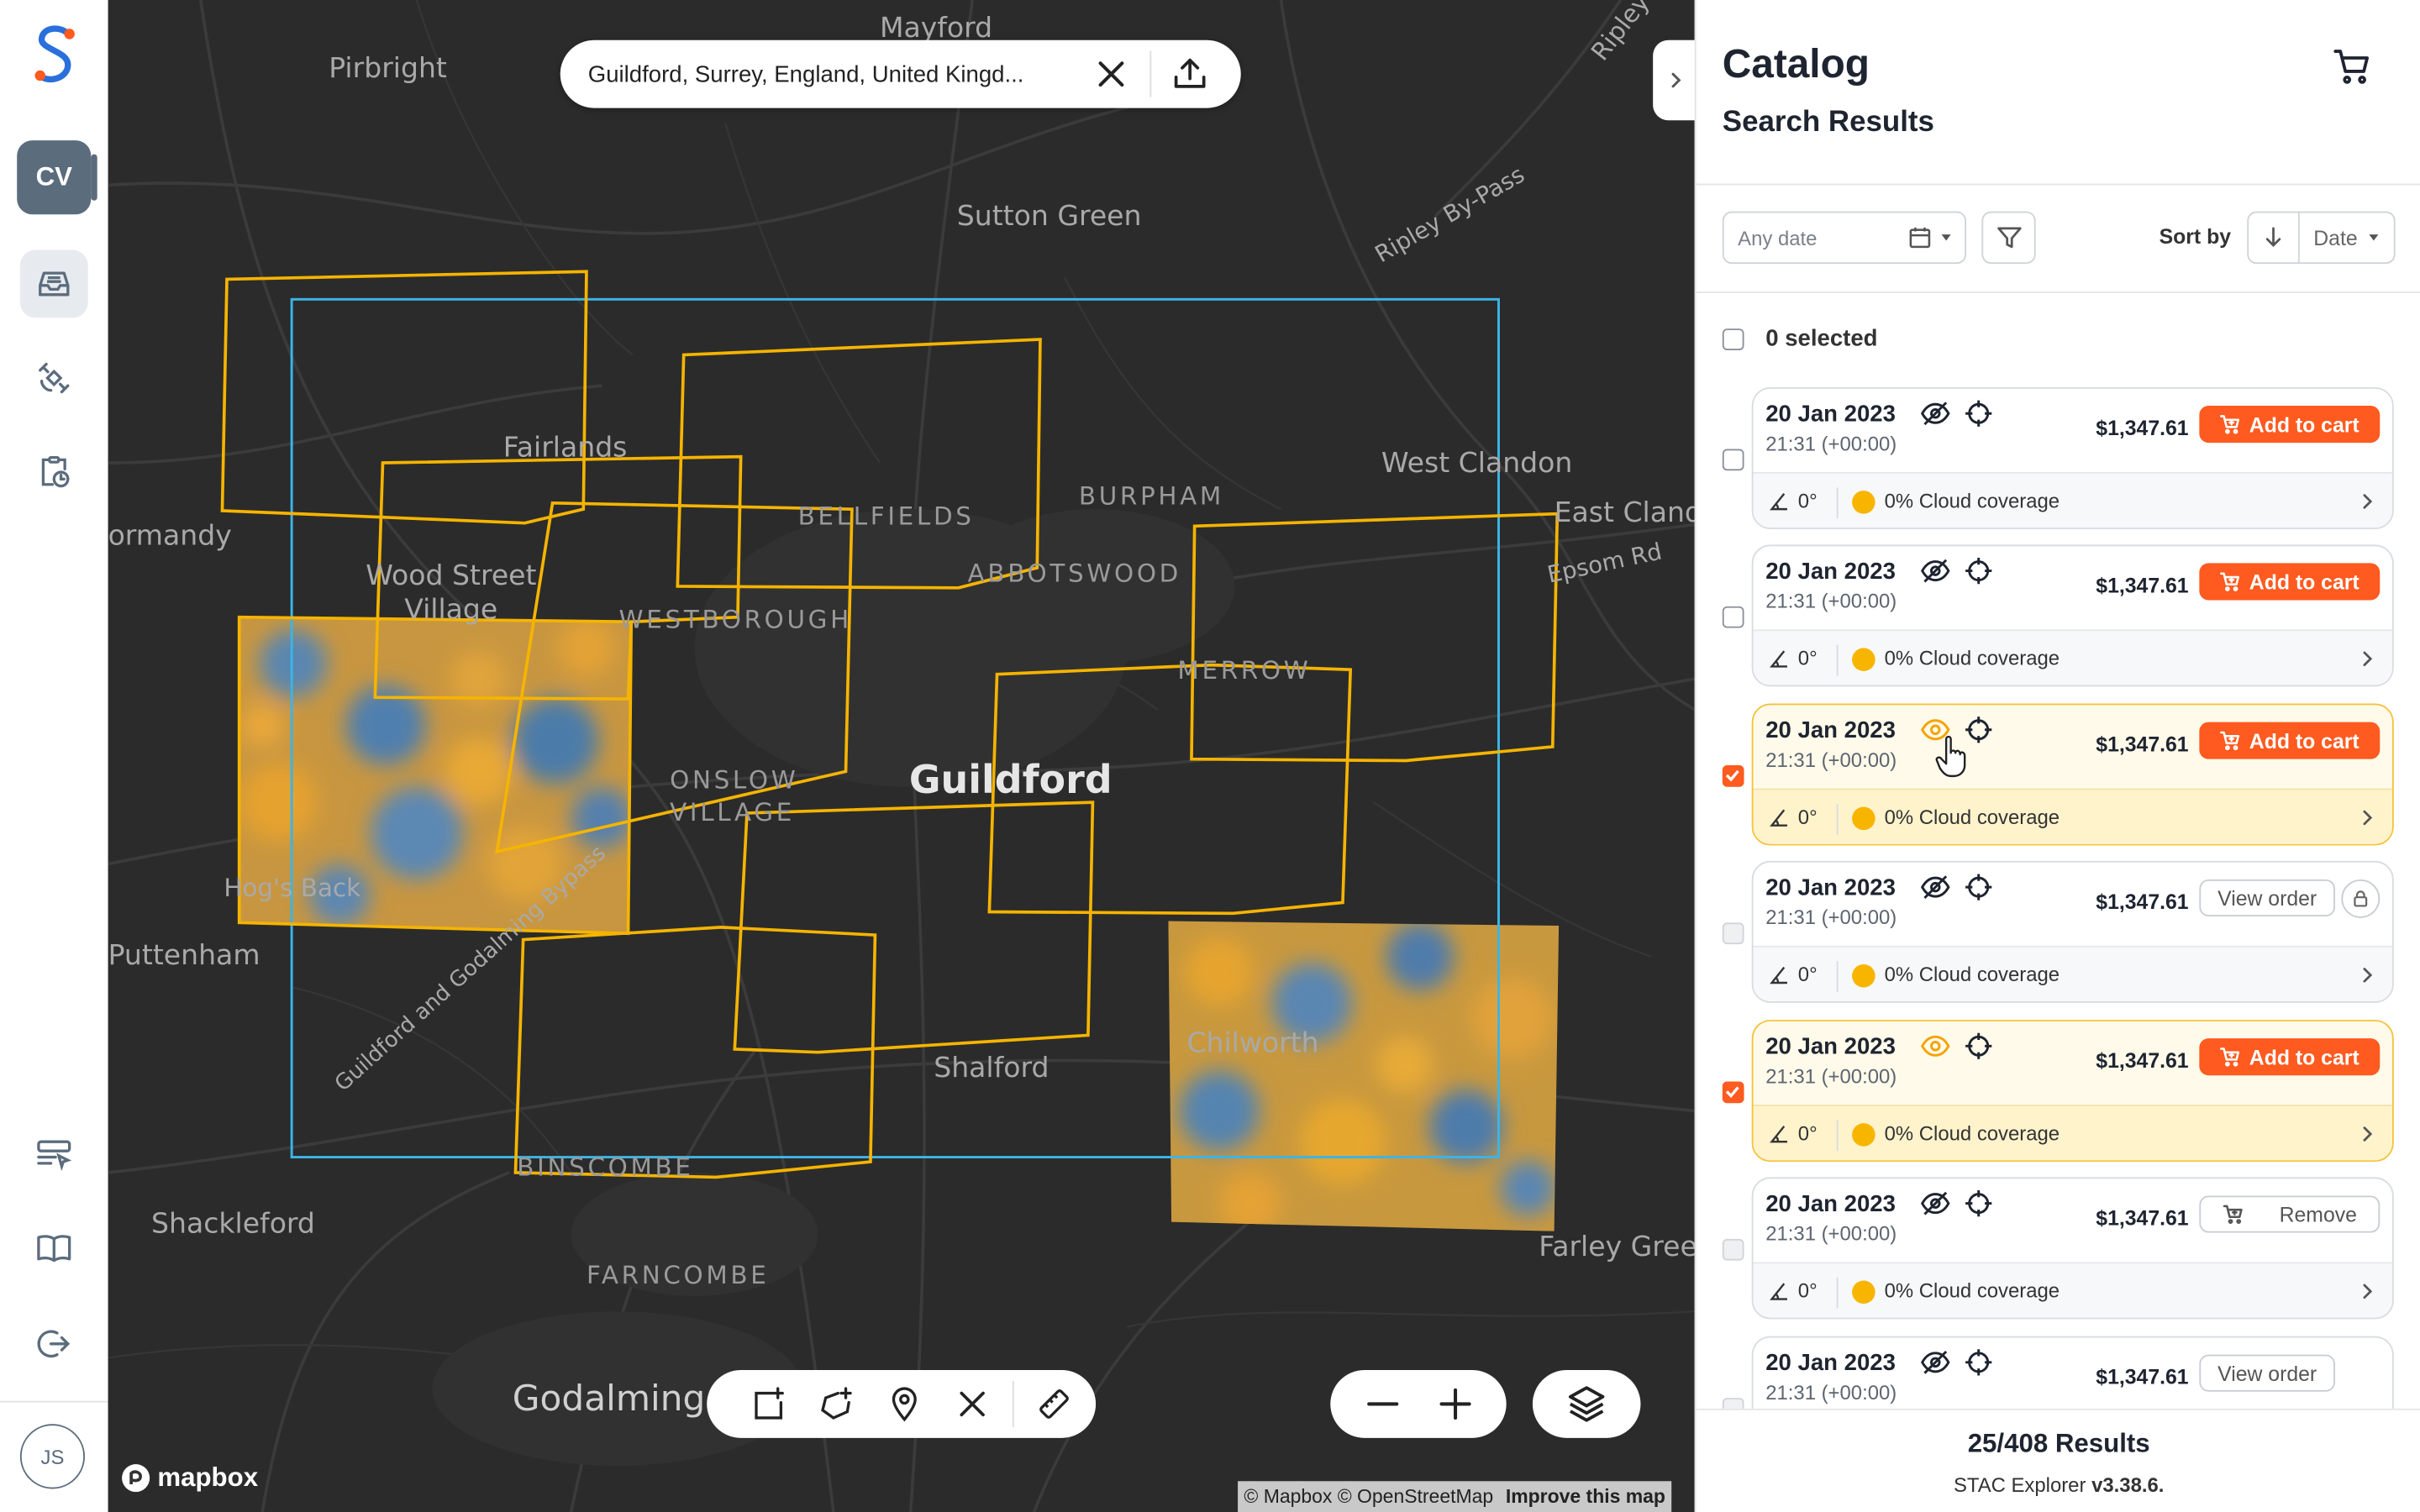 Image resolution: width=2420 pixels, height=1512 pixels. What do you see at coordinates (54, 56) in the screenshot?
I see `app-logo` at bounding box center [54, 56].